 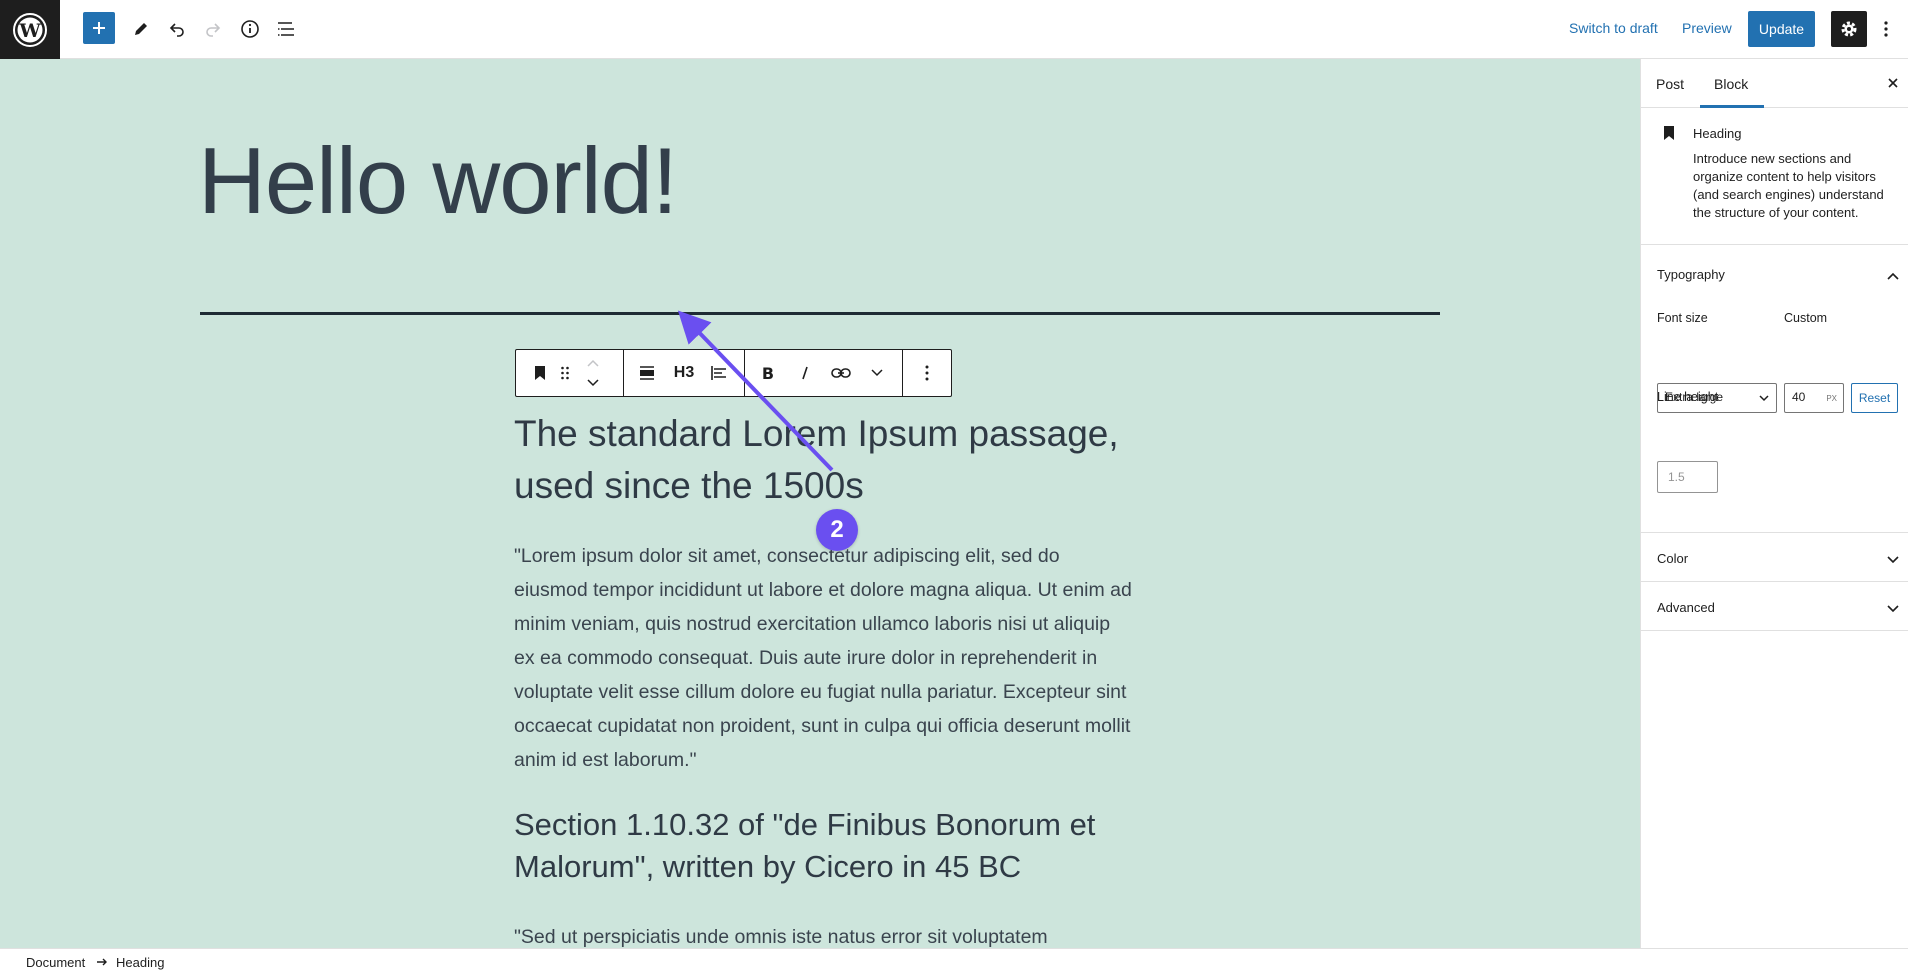 I want to click on info-icon, so click(x=250, y=29).